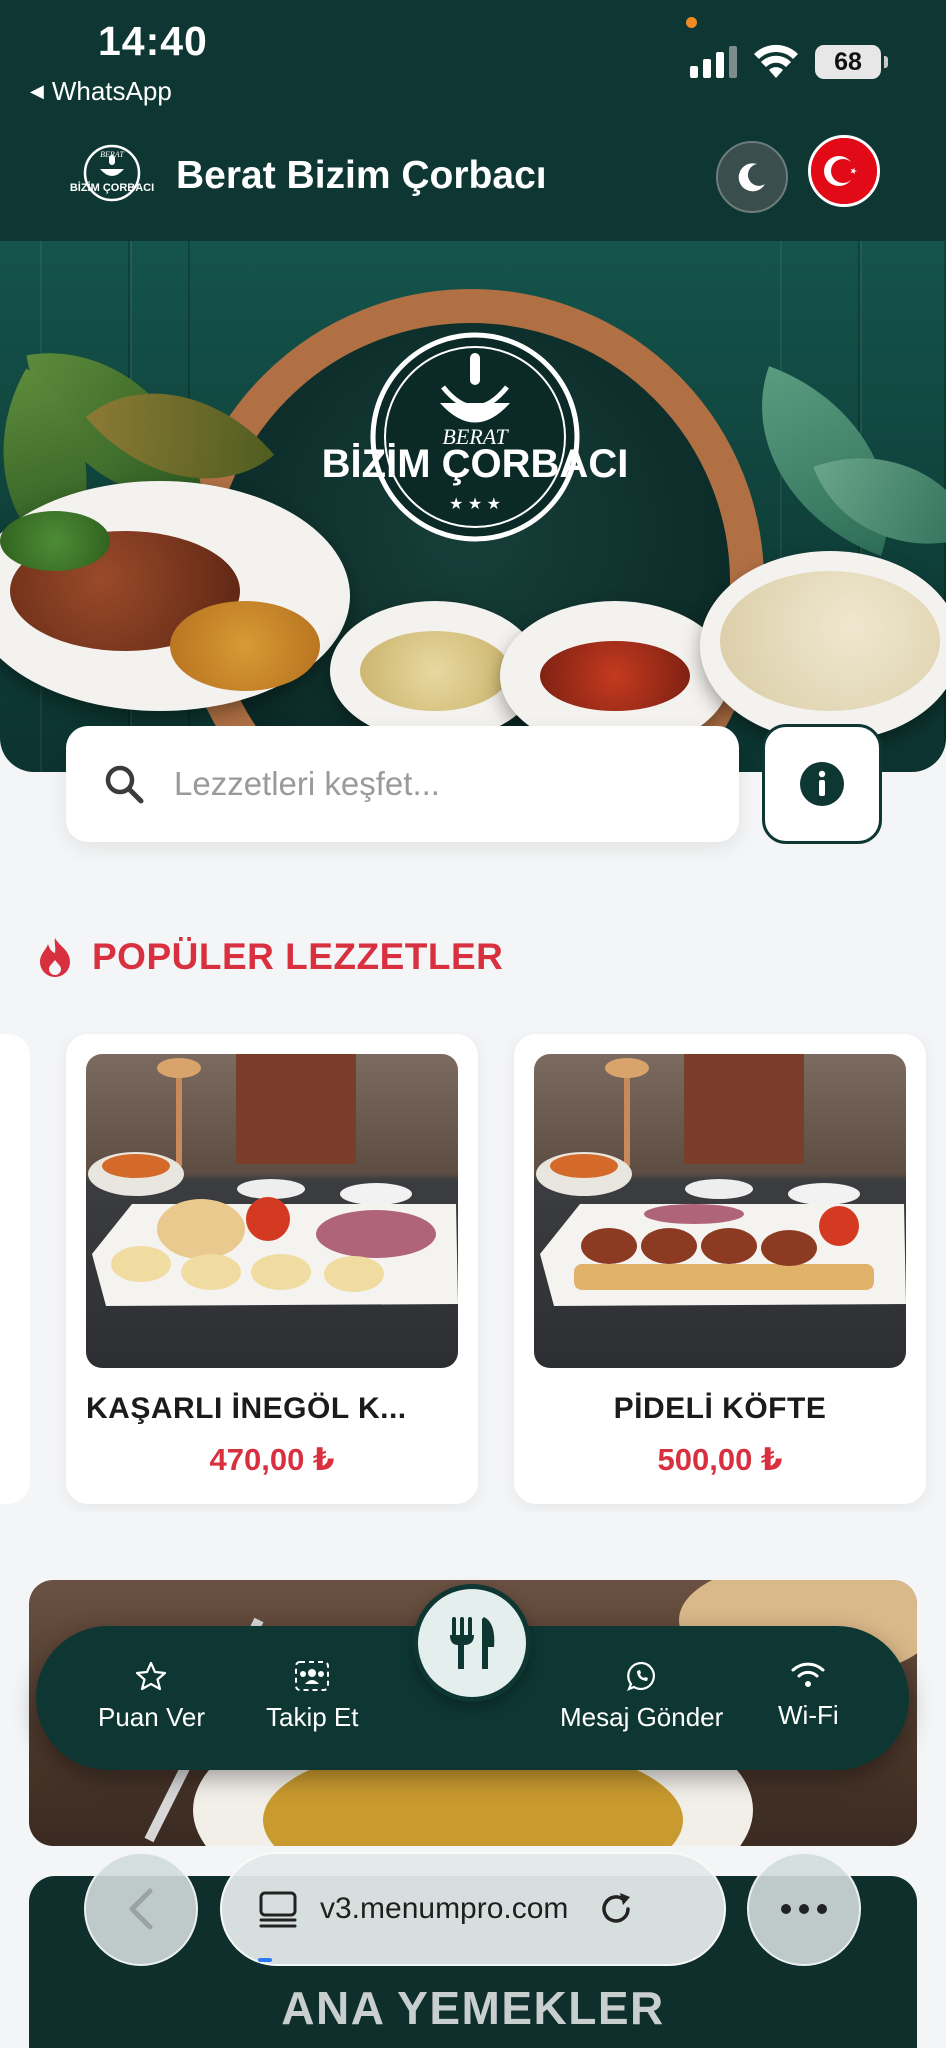 This screenshot has width=946, height=2048. I want to click on status-time: 14:40, so click(153, 41).